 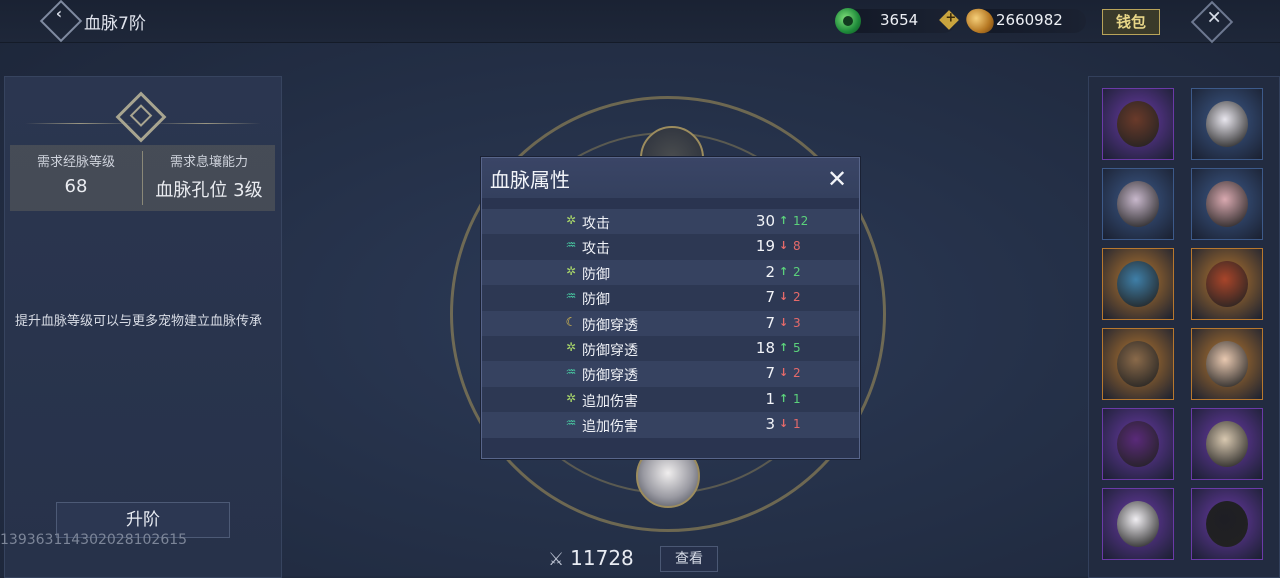 I want to click on close-icon: ✕, so click(x=837, y=179).